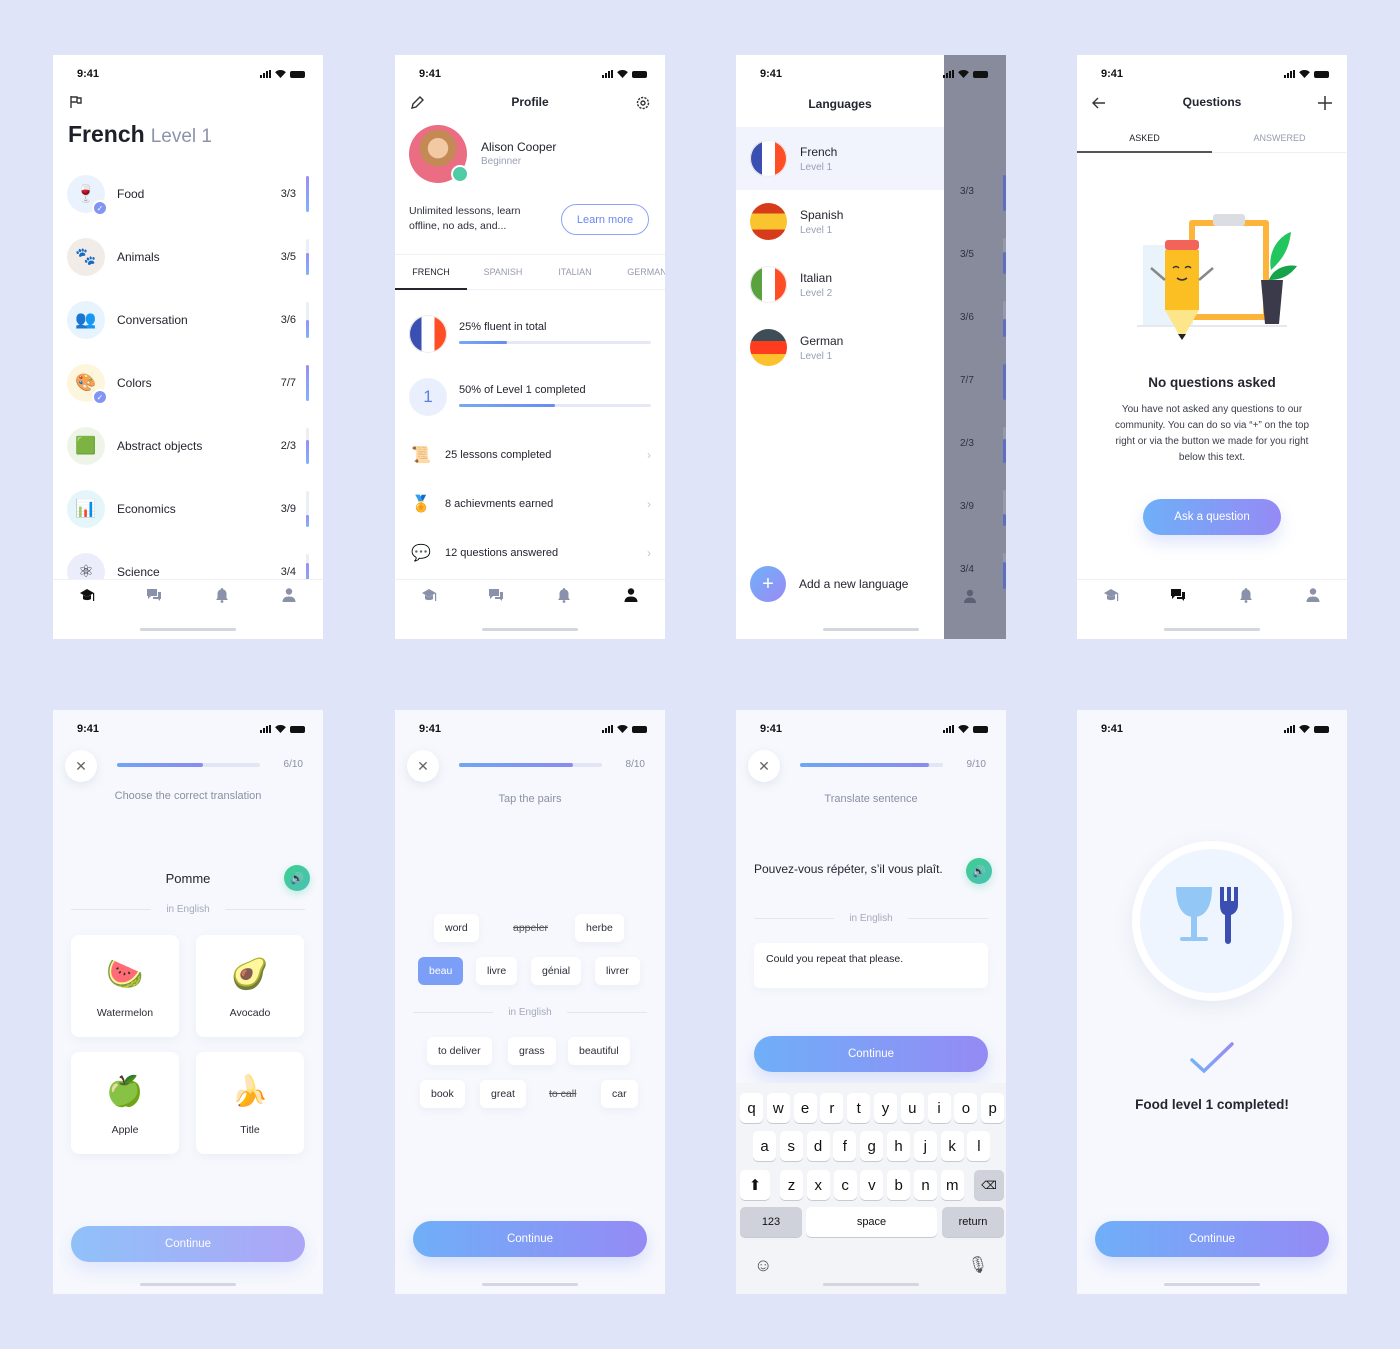 The image size is (1400, 1349). I want to click on key: b, so click(899, 1185).